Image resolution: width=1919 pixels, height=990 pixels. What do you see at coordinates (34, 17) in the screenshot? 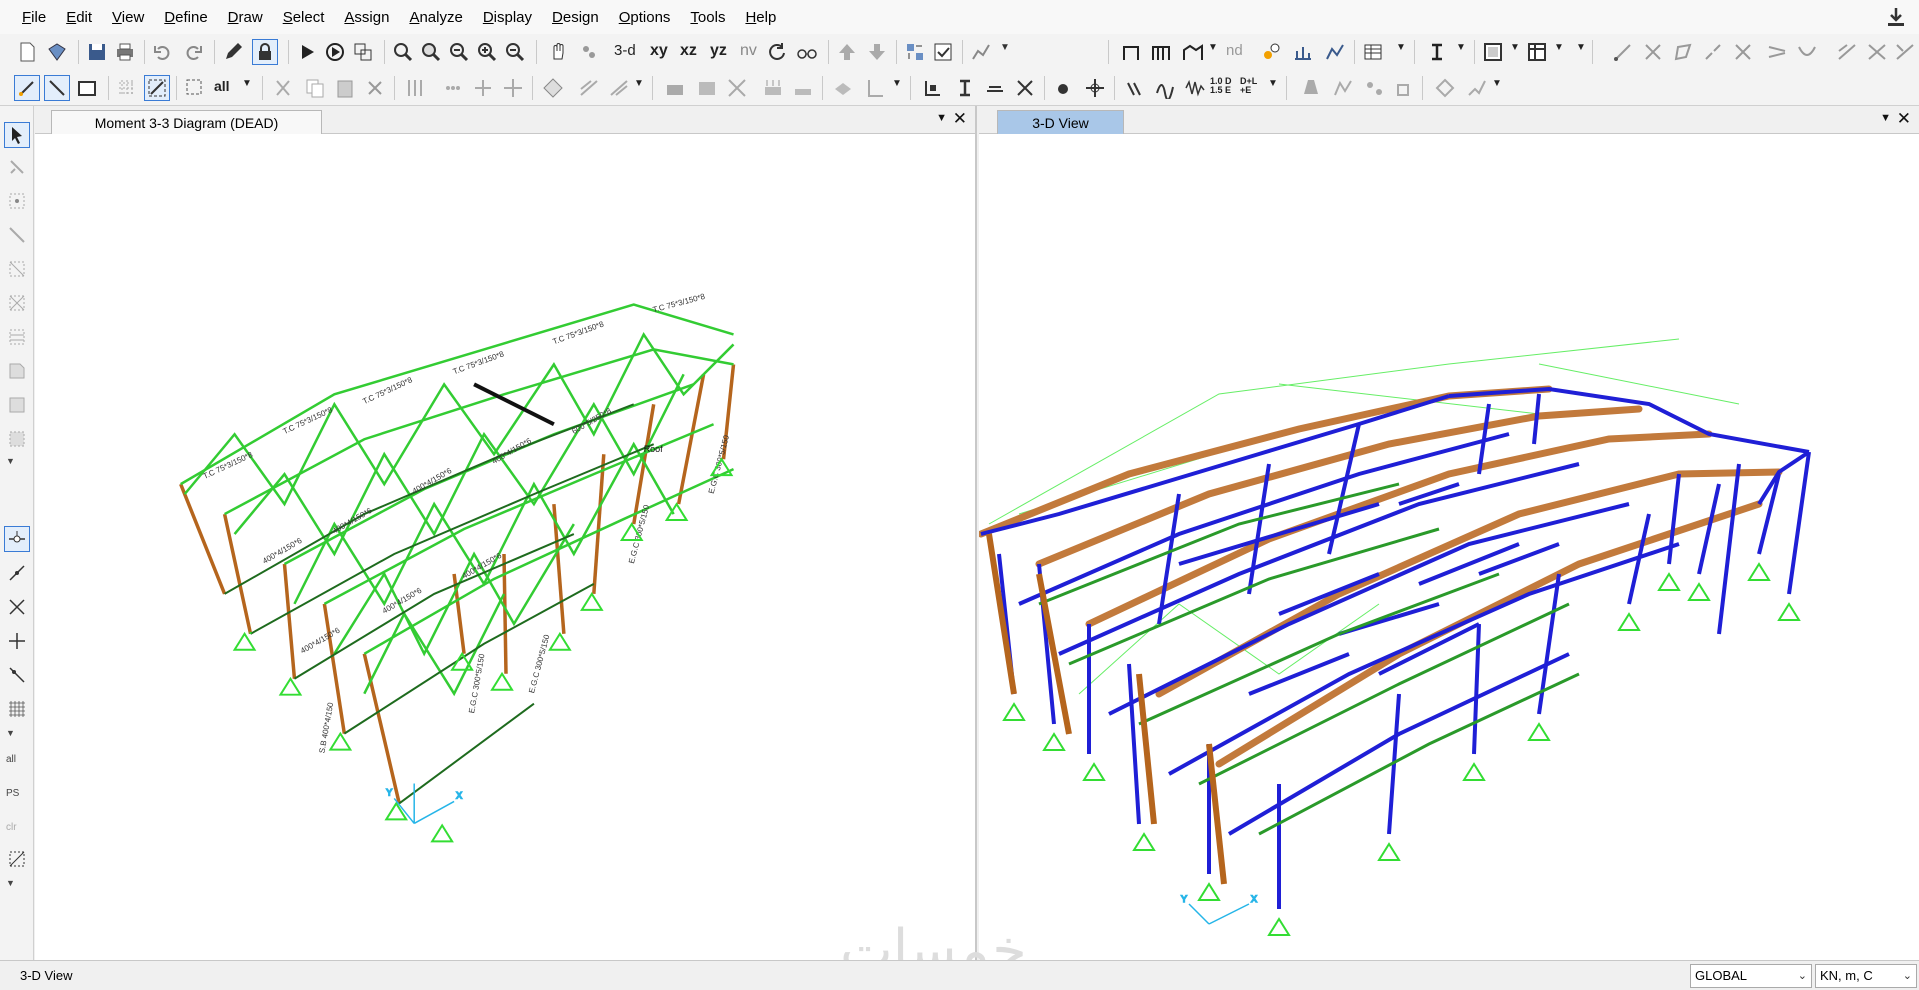
I see `menu-file: File` at bounding box center [34, 17].